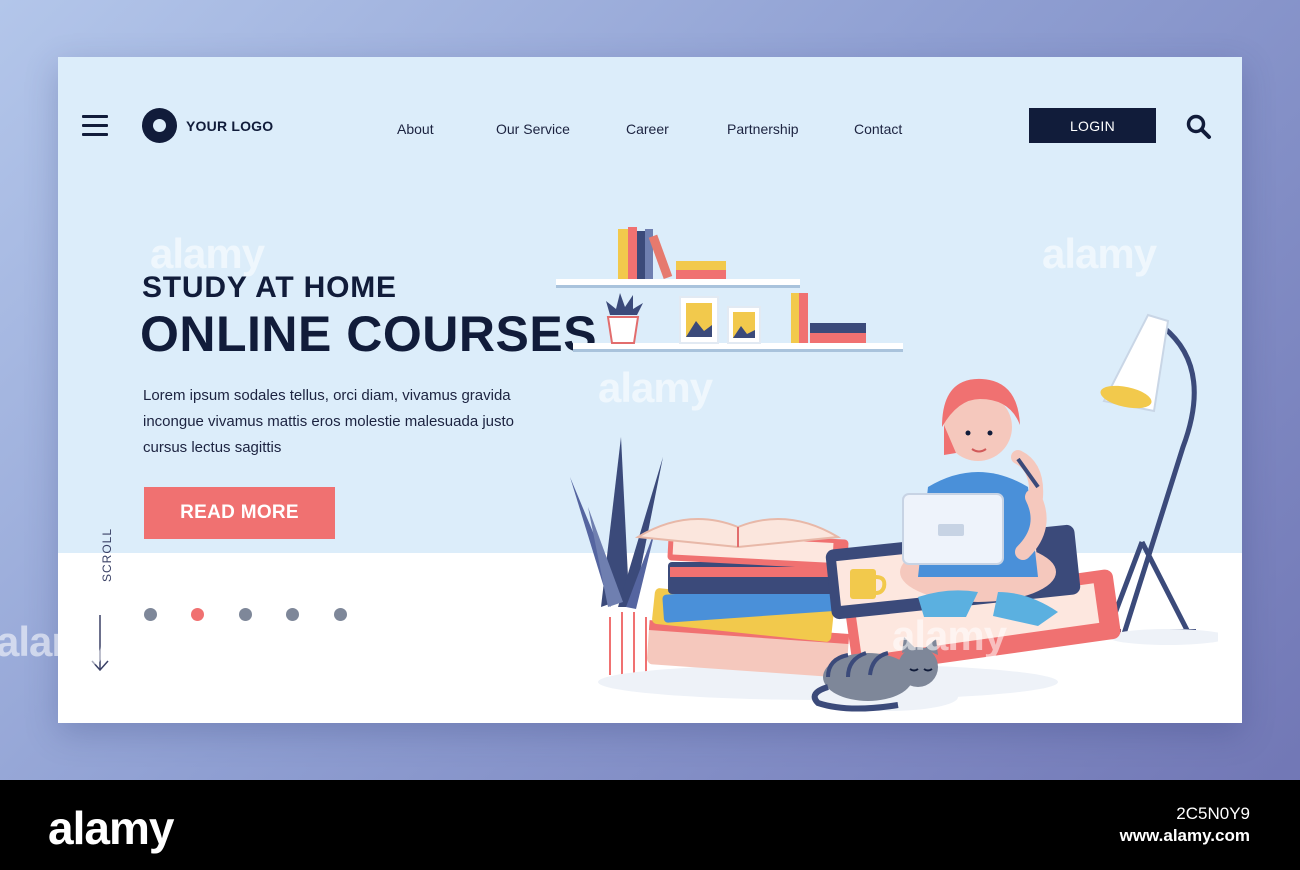 Image resolution: width=1300 pixels, height=870 pixels. Describe the element at coordinates (742, 598) in the screenshot. I see `book-stack` at that location.